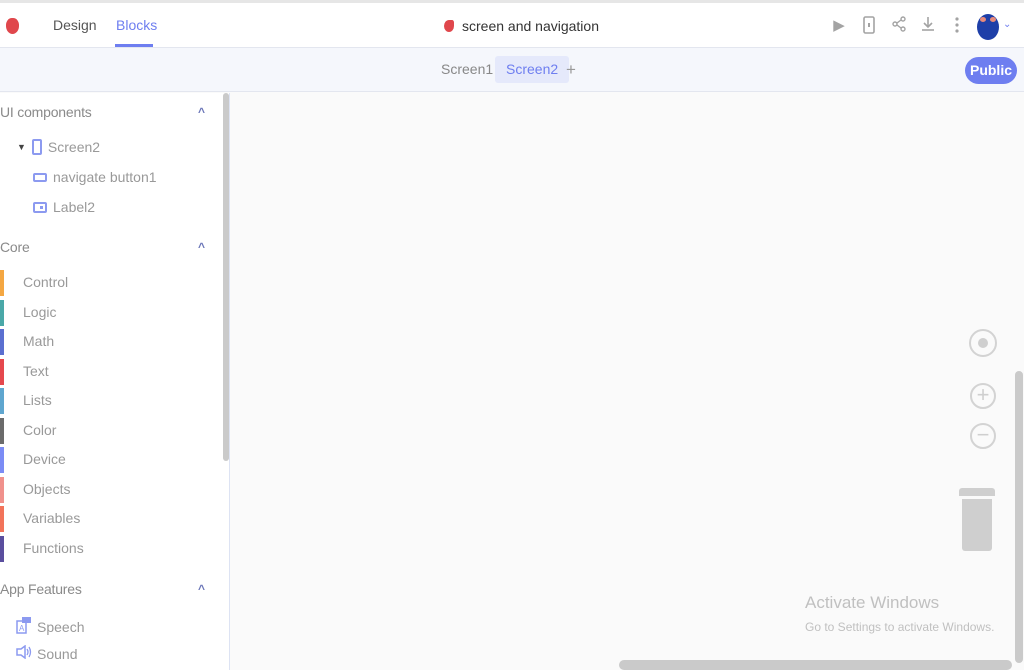 This screenshot has width=1024, height=670. What do you see at coordinates (47, 489) in the screenshot?
I see `category-label: Objects` at bounding box center [47, 489].